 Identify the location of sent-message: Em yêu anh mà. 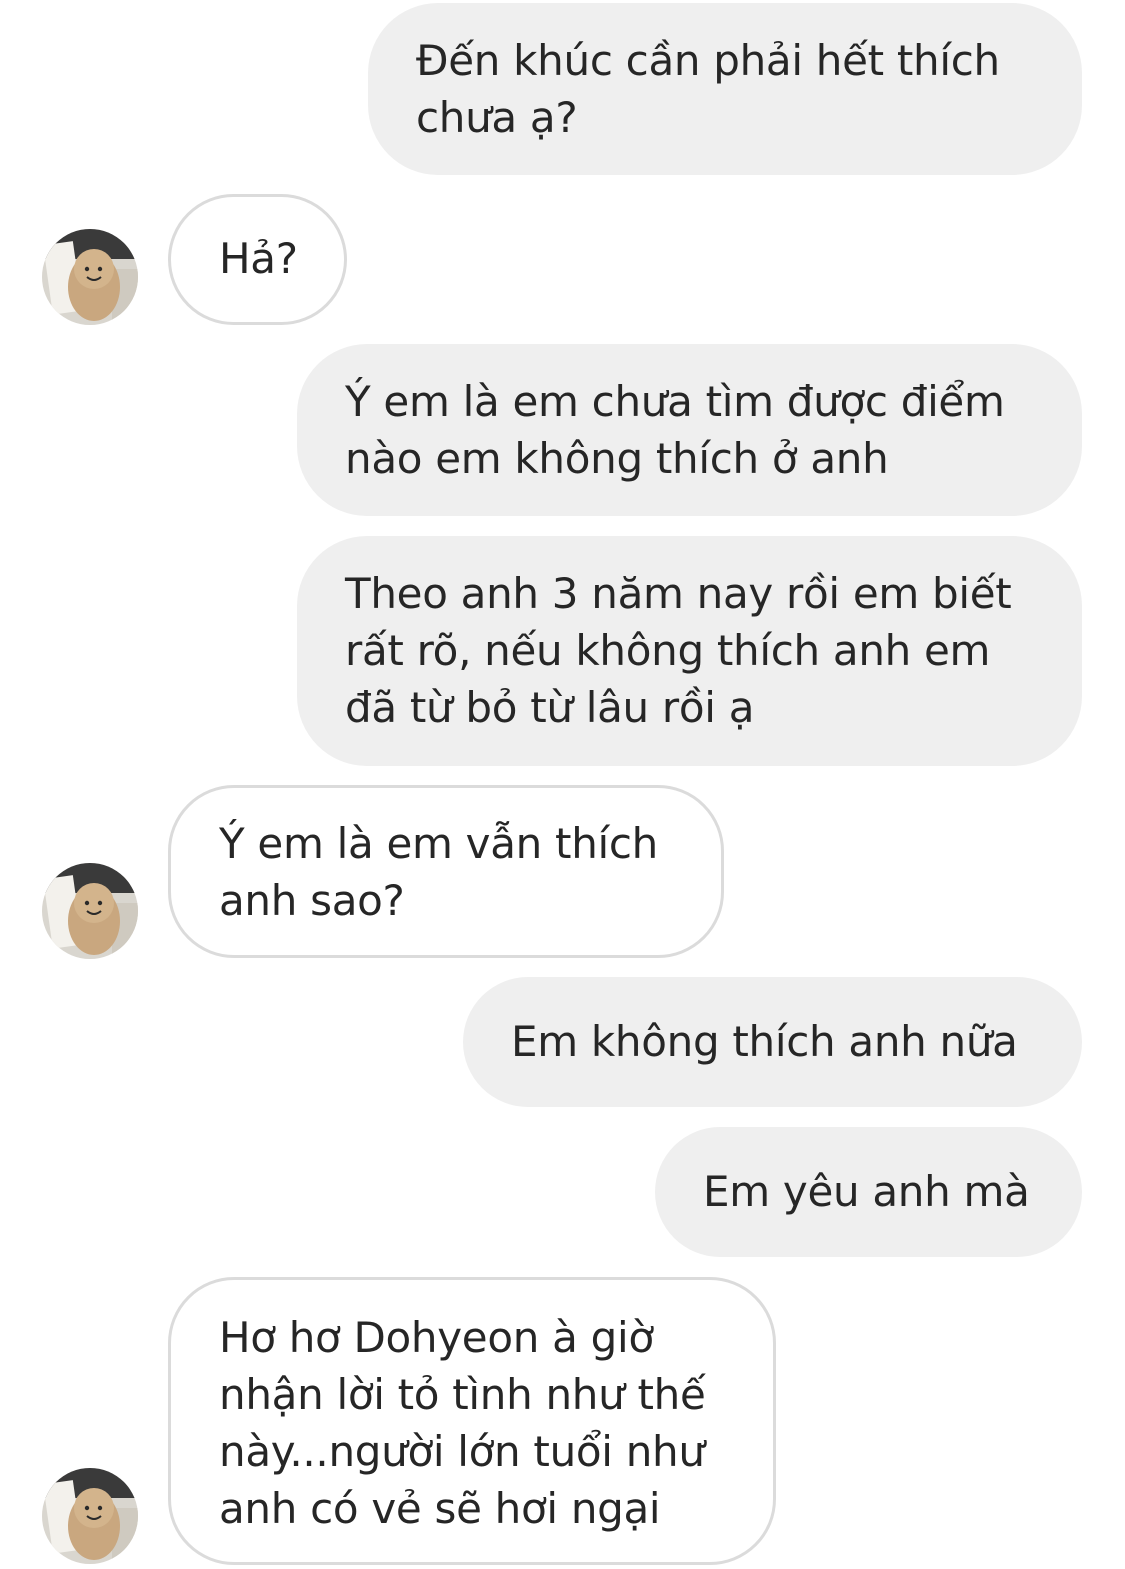
(868, 1192).